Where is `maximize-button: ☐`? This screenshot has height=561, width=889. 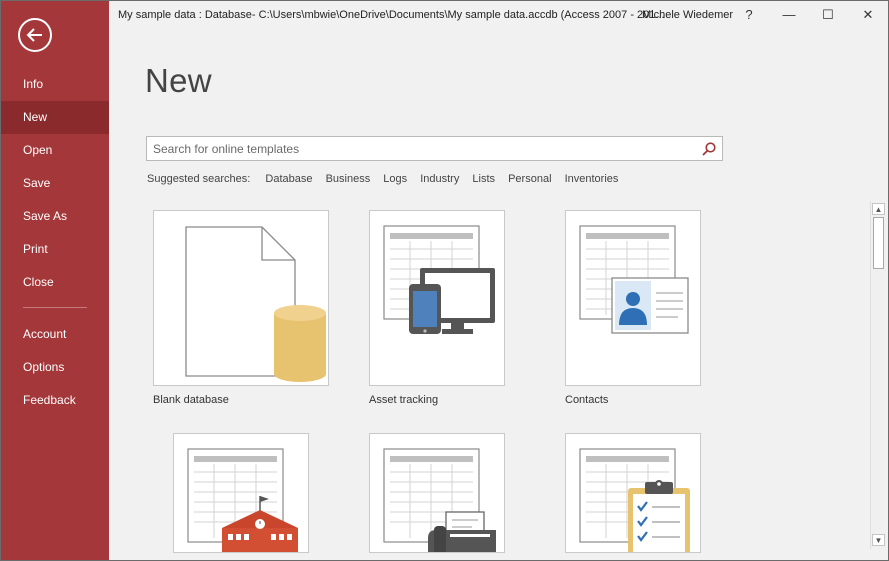
maximize-button: ☐ is located at coordinates (828, 15).